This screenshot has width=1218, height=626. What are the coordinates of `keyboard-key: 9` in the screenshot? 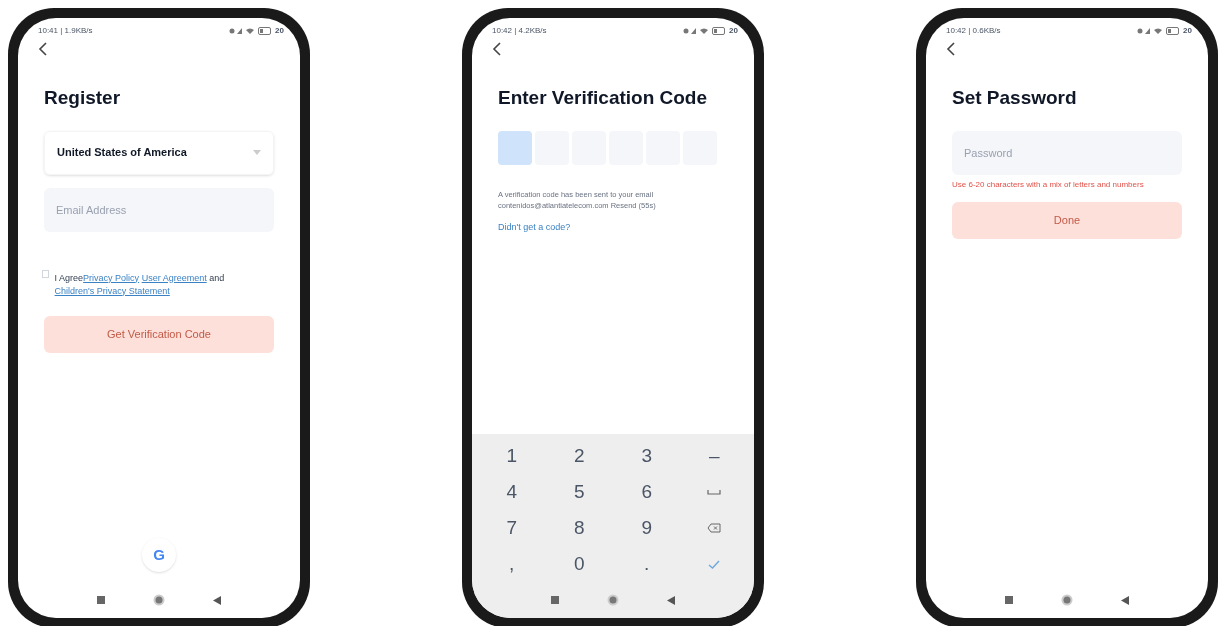 It's located at (647, 528).